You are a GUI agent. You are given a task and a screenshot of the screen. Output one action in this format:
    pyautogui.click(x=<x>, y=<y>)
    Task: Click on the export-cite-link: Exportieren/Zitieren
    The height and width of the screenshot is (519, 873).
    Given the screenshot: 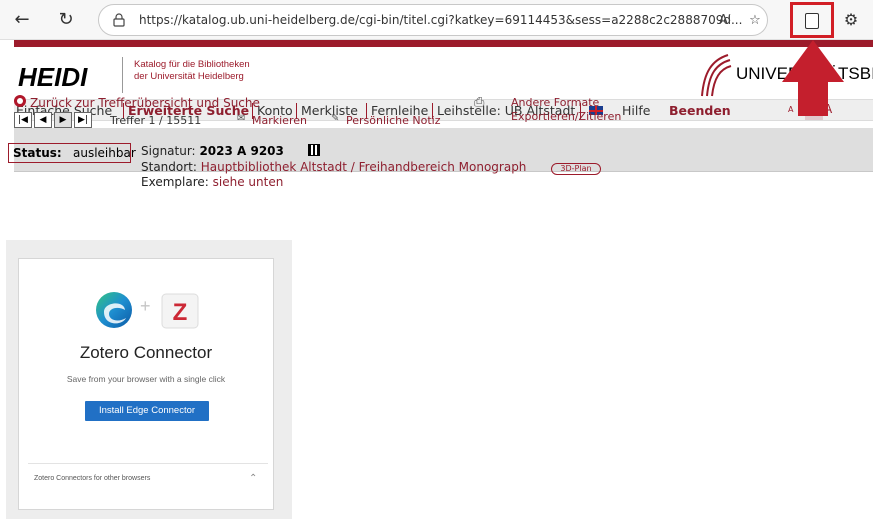 What is the action you would take?
    pyautogui.click(x=566, y=116)
    